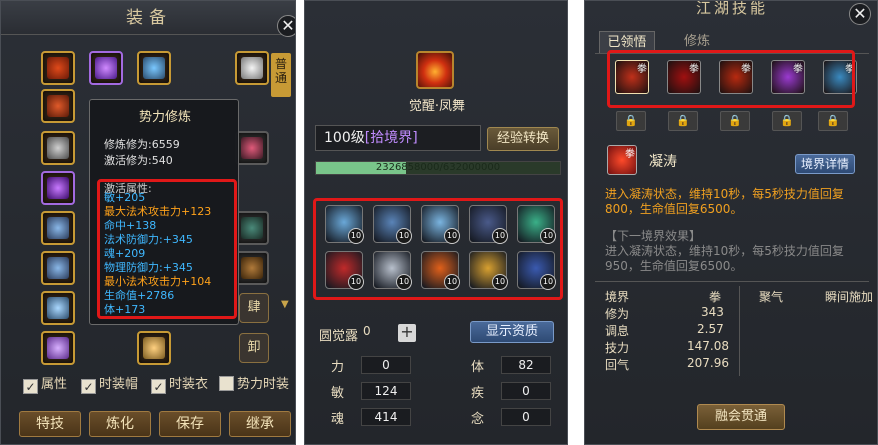  Describe the element at coordinates (617, 314) in the screenshot. I see `row-label-cultivation: 修为` at that location.